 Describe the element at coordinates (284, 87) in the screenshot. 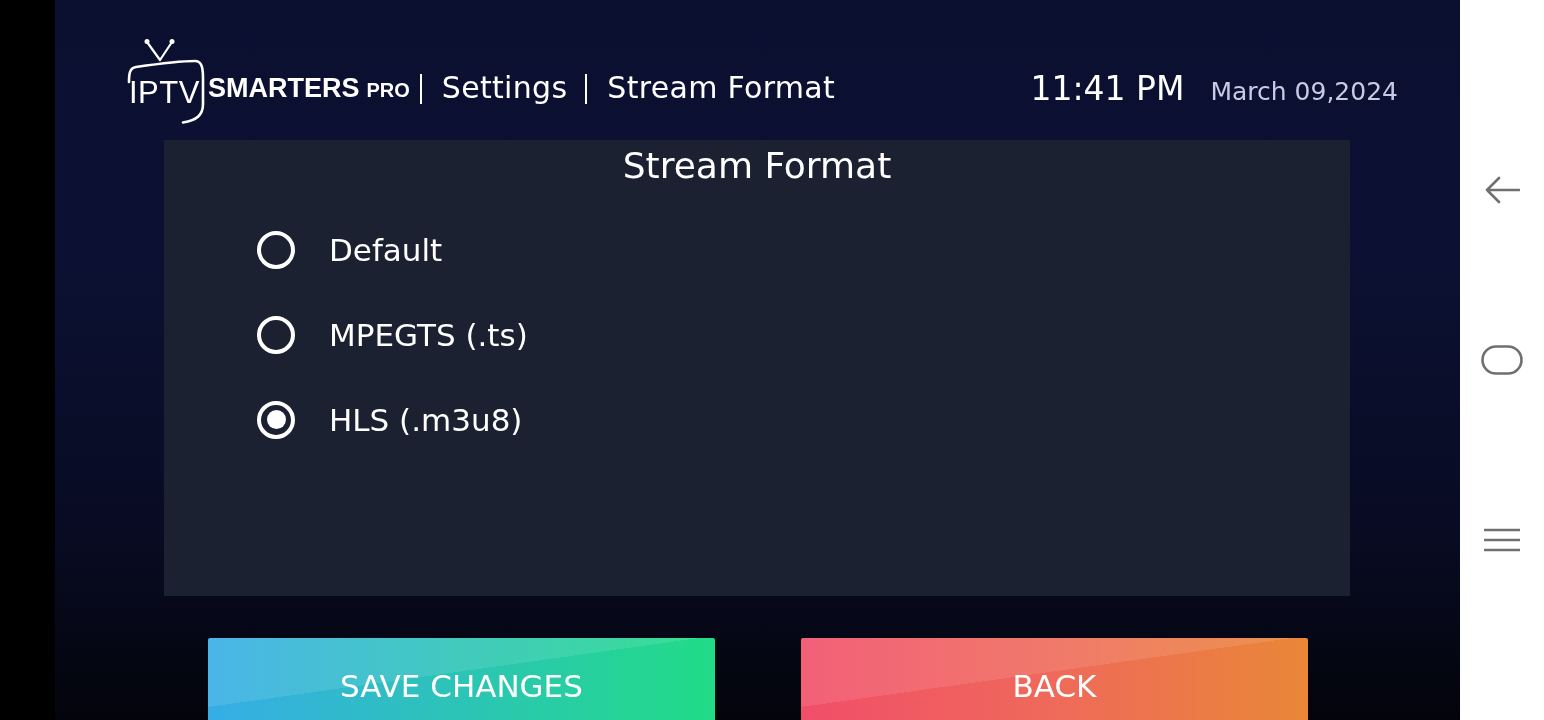

I see `brand-name: SMARTERS` at that location.